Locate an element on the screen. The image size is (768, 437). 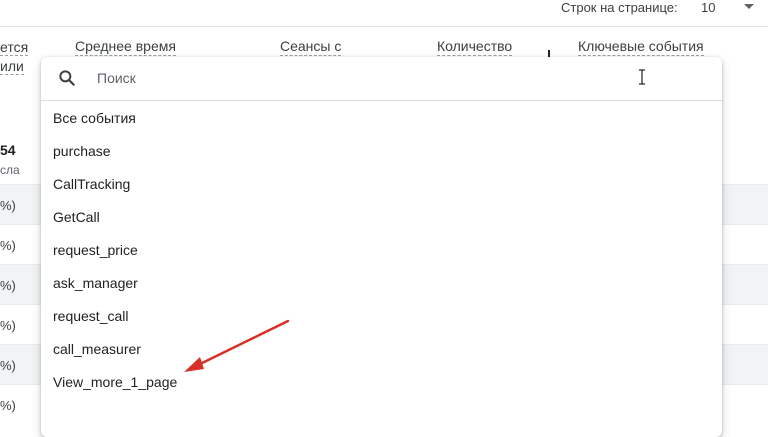
menu-item-ask-manager: ask_manager is located at coordinates (95, 283).